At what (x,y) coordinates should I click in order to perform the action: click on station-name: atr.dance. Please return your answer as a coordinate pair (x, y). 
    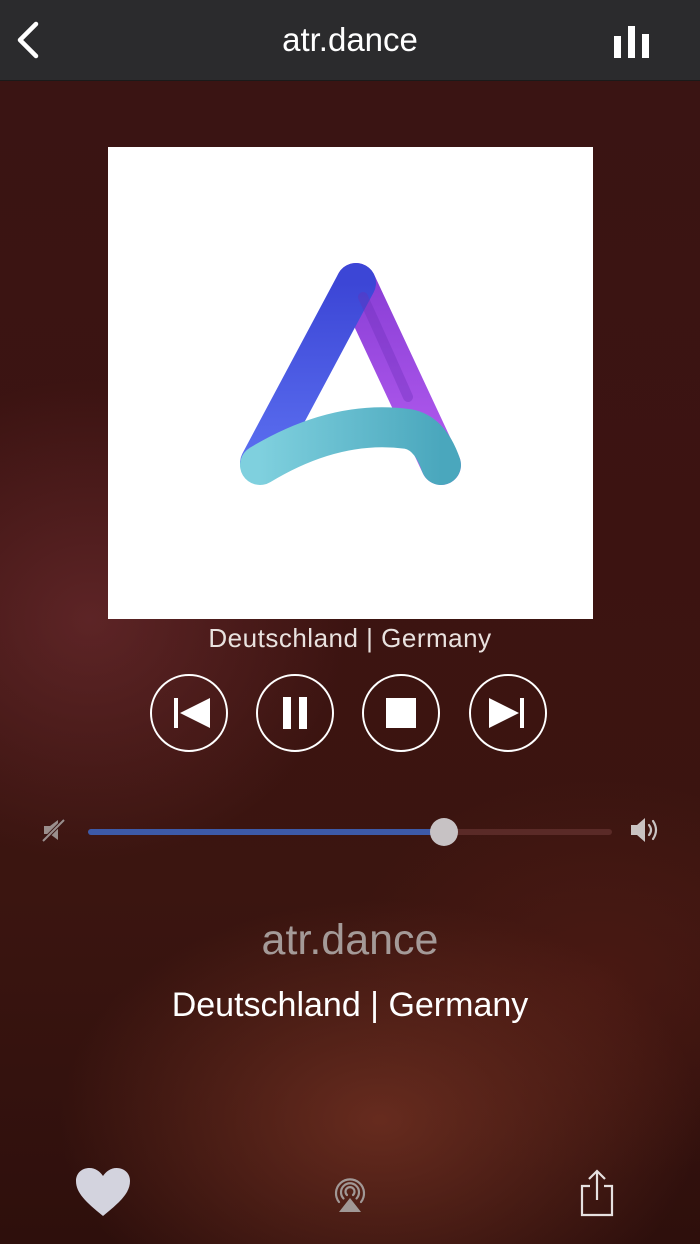
    Looking at the image, I should click on (350, 940).